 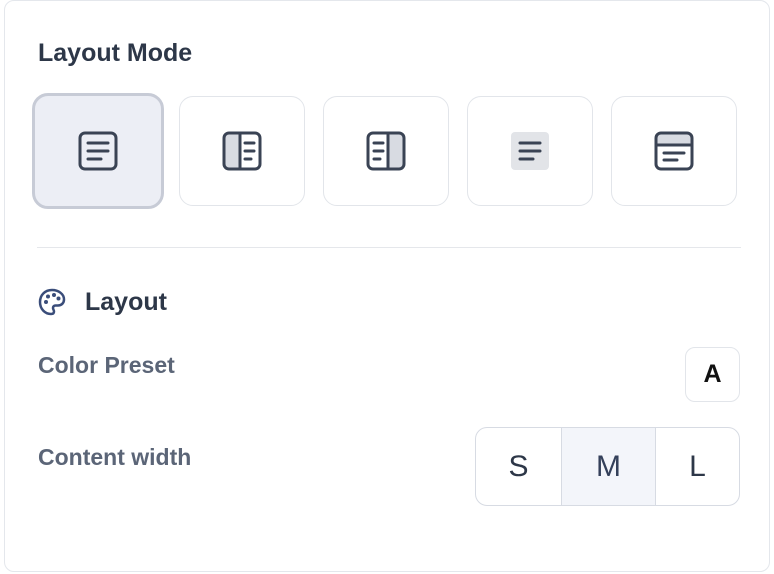 I want to click on content-width-option-s: S, so click(x=519, y=466).